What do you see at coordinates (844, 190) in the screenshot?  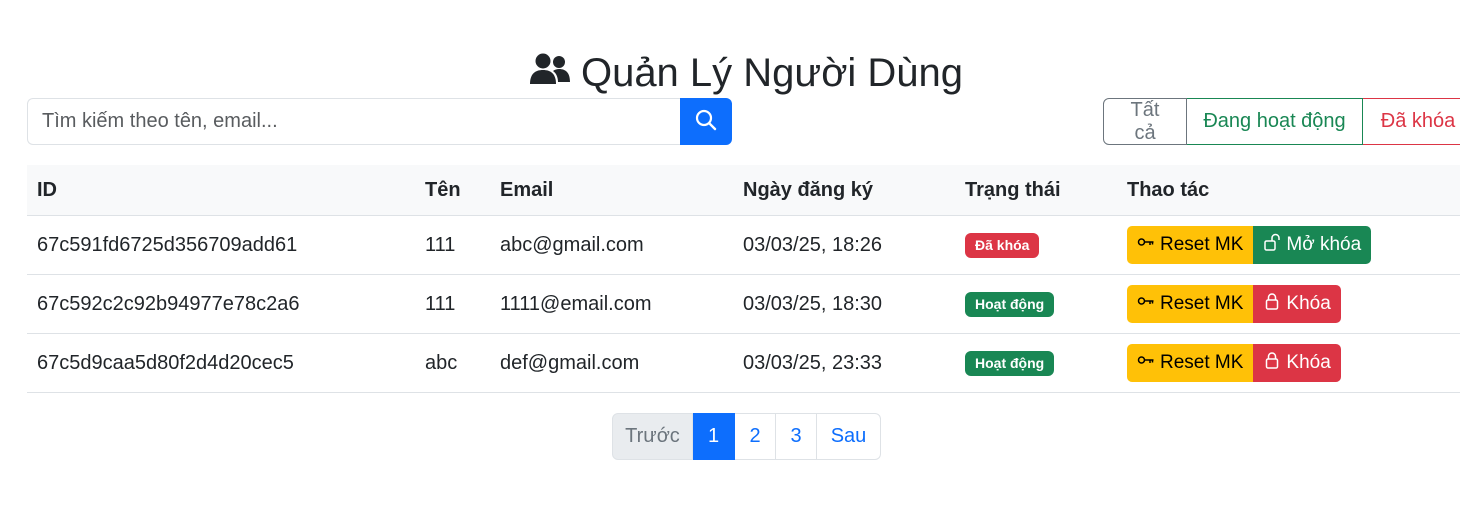 I see `column-header-date: Ngày đăng ký` at bounding box center [844, 190].